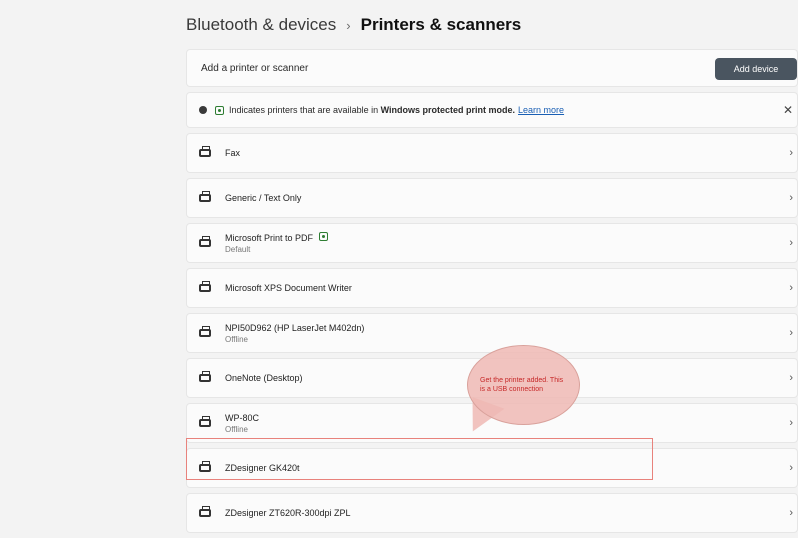  What do you see at coordinates (492, 243) in the screenshot?
I see `printer-row-pdf: Microsoft Print to PDF Default ›` at bounding box center [492, 243].